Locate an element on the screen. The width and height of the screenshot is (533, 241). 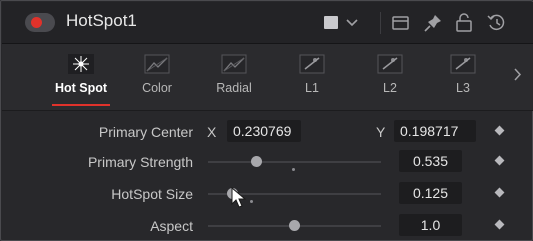
hotspot-size-row: HotSpot Size 0.125 is located at coordinates (267, 194).